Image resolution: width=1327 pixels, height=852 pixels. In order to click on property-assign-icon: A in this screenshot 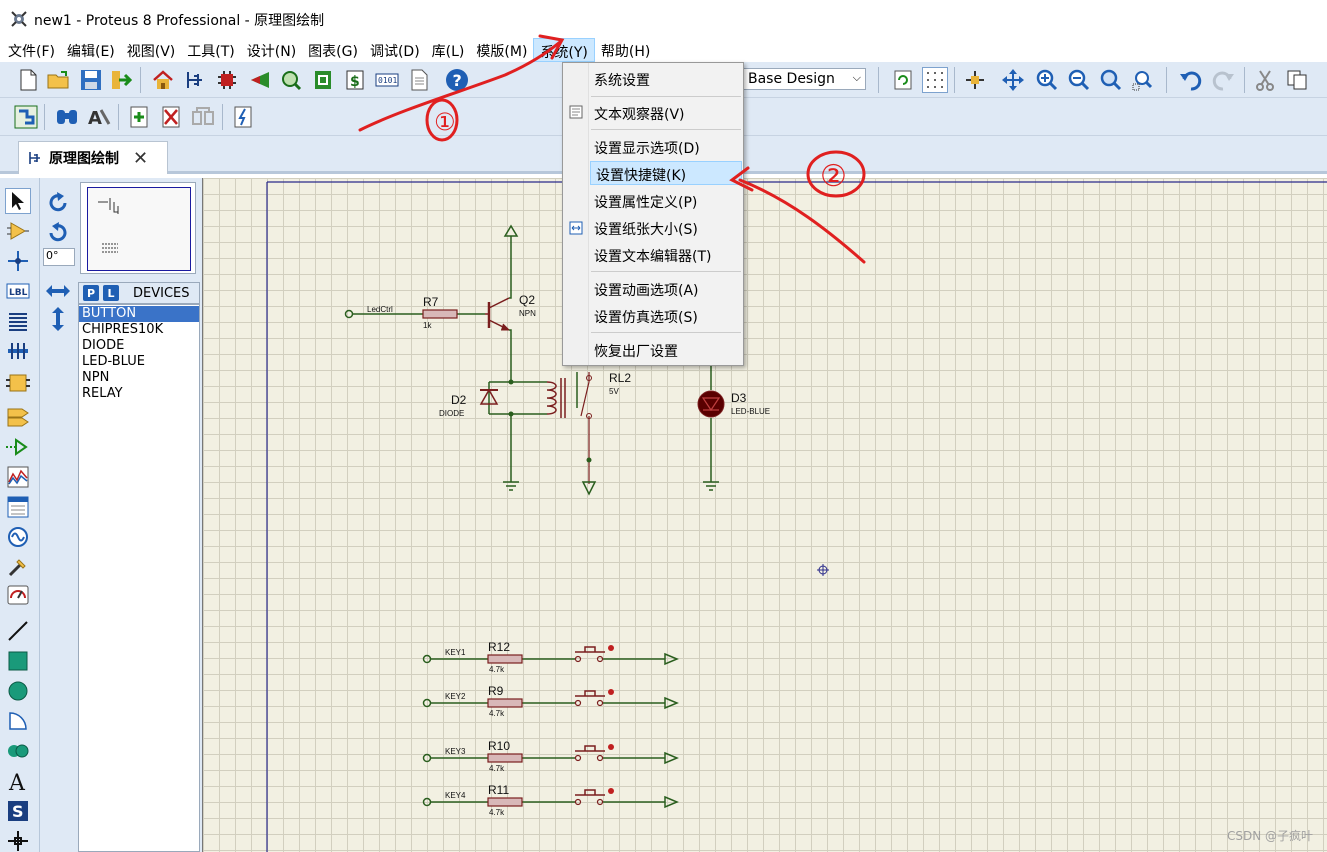, I will do `click(99, 117)`.